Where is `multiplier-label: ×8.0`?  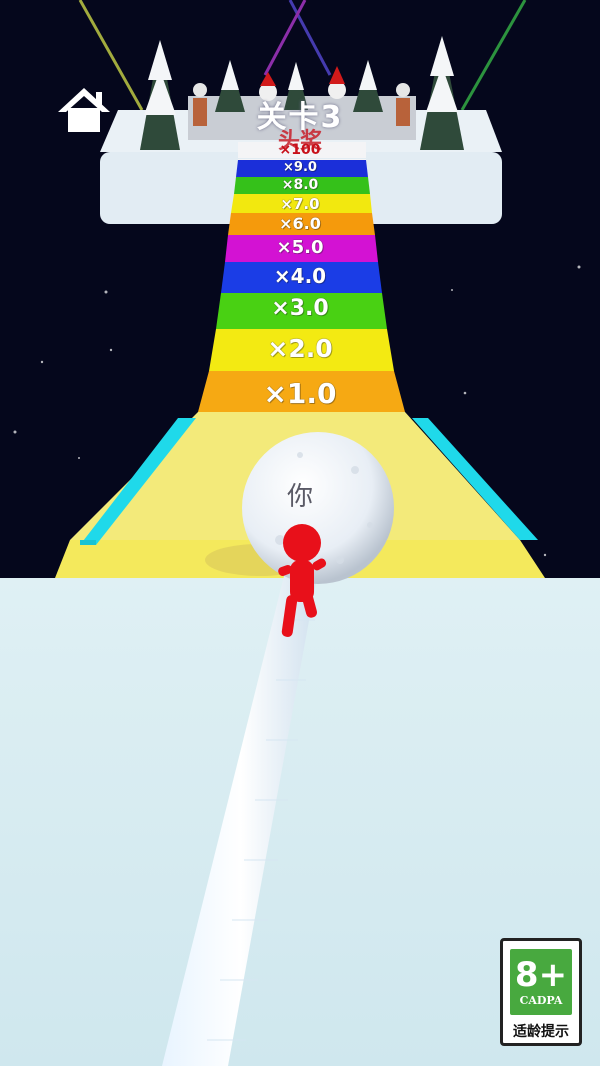
multiplier-label: ×8.0 is located at coordinates (300, 185).